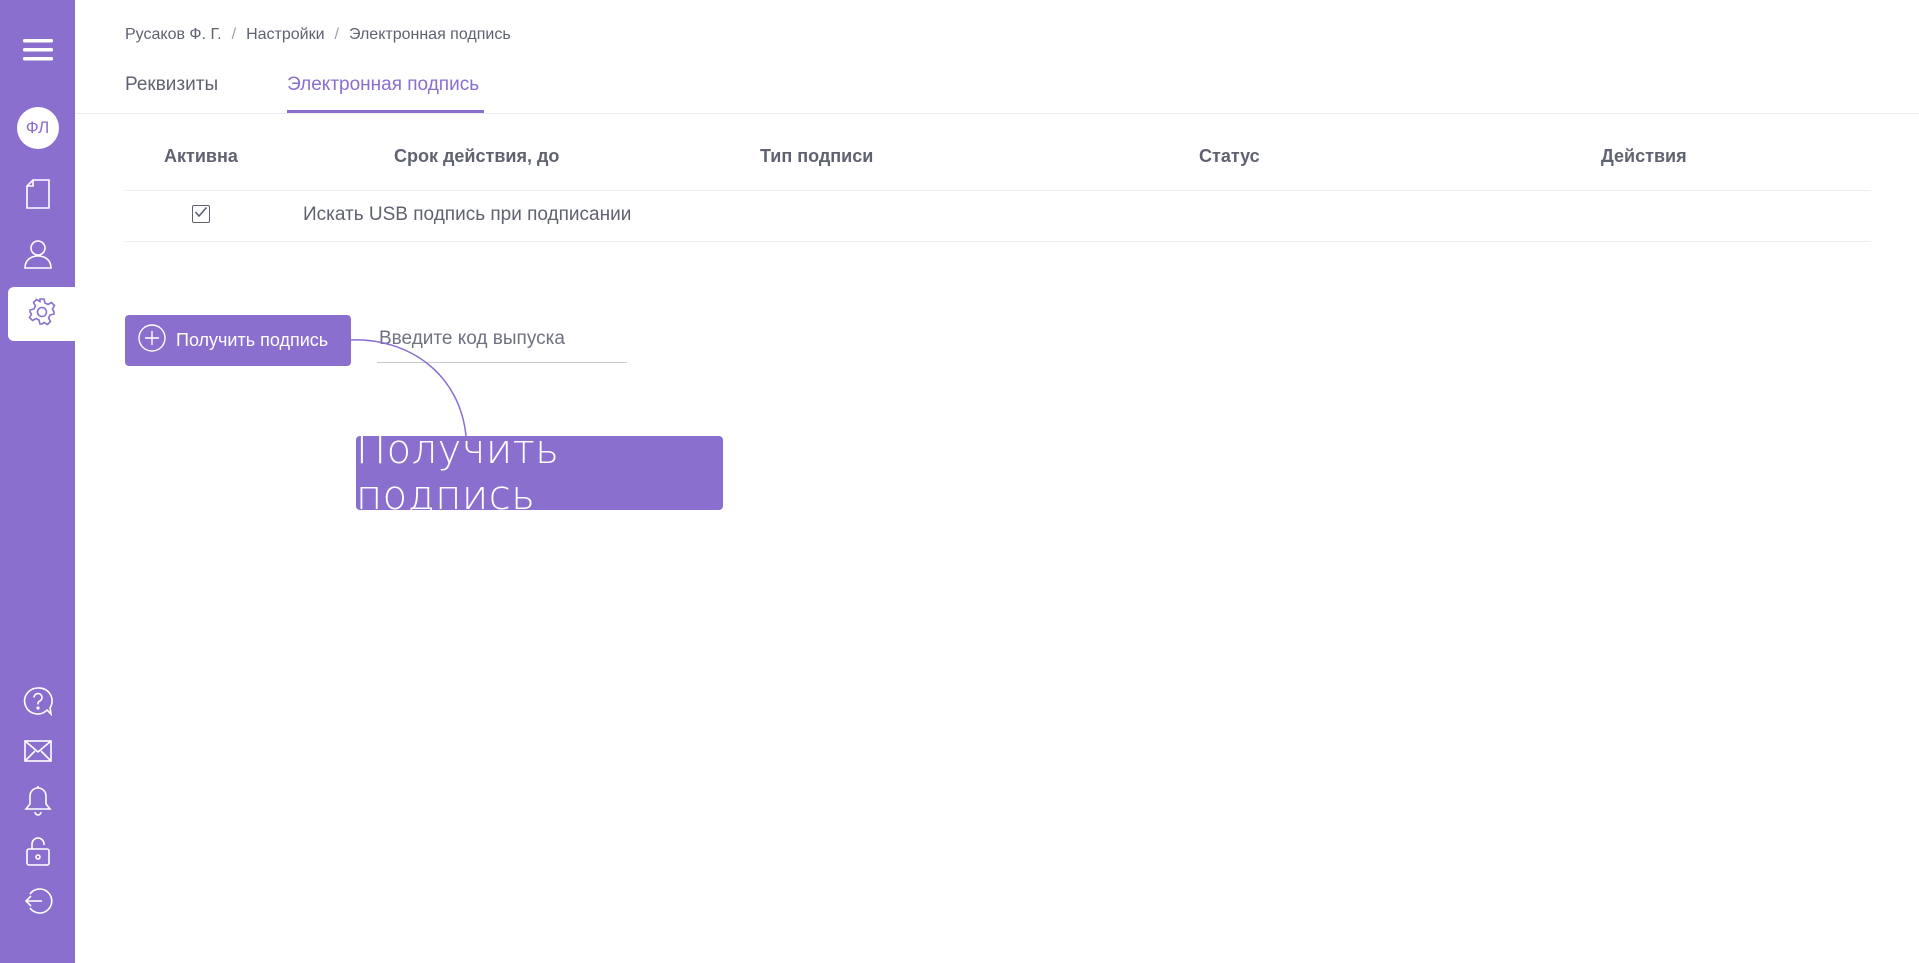  I want to click on get-signature-label: Получить подпись, so click(252, 340).